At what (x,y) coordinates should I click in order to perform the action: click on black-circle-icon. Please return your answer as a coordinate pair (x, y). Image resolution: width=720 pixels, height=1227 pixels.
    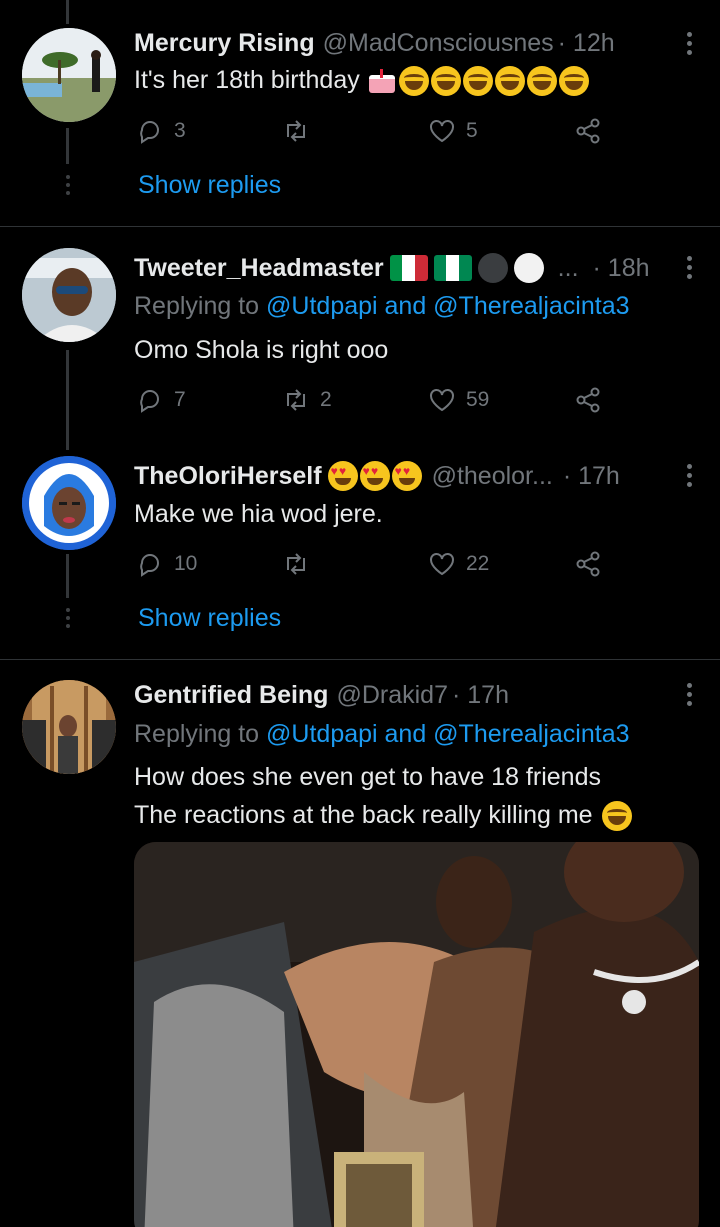
    Looking at the image, I should click on (492, 268).